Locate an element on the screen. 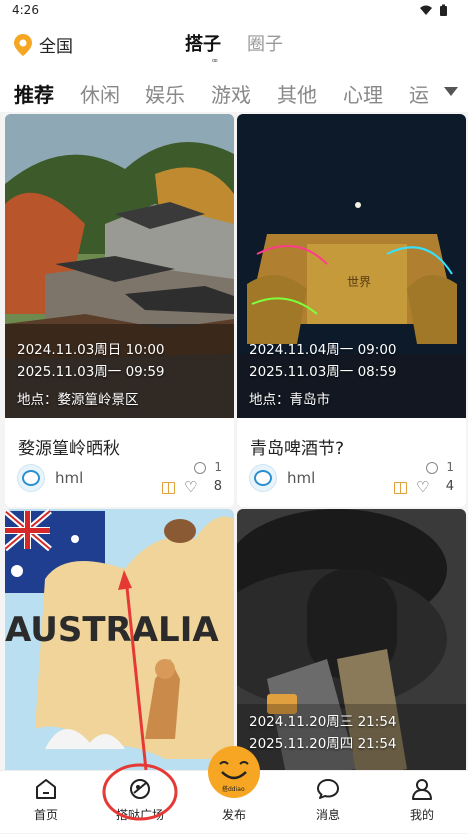  sculpture-text: 世界 is located at coordinates (359, 282).